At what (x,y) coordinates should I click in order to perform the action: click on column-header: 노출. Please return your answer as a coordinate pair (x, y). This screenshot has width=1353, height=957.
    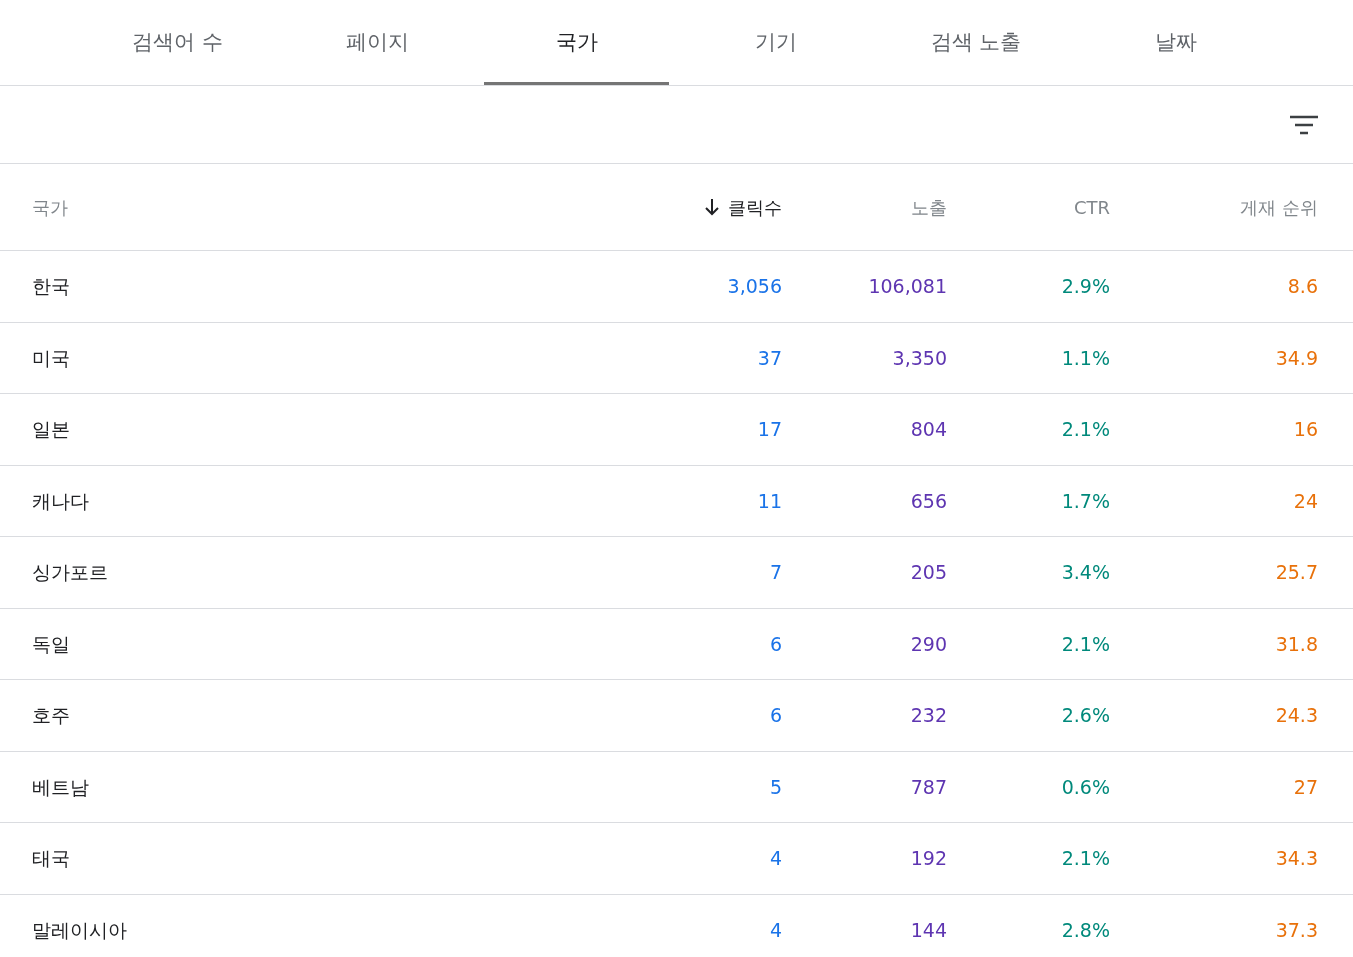
    Looking at the image, I should click on (929, 207).